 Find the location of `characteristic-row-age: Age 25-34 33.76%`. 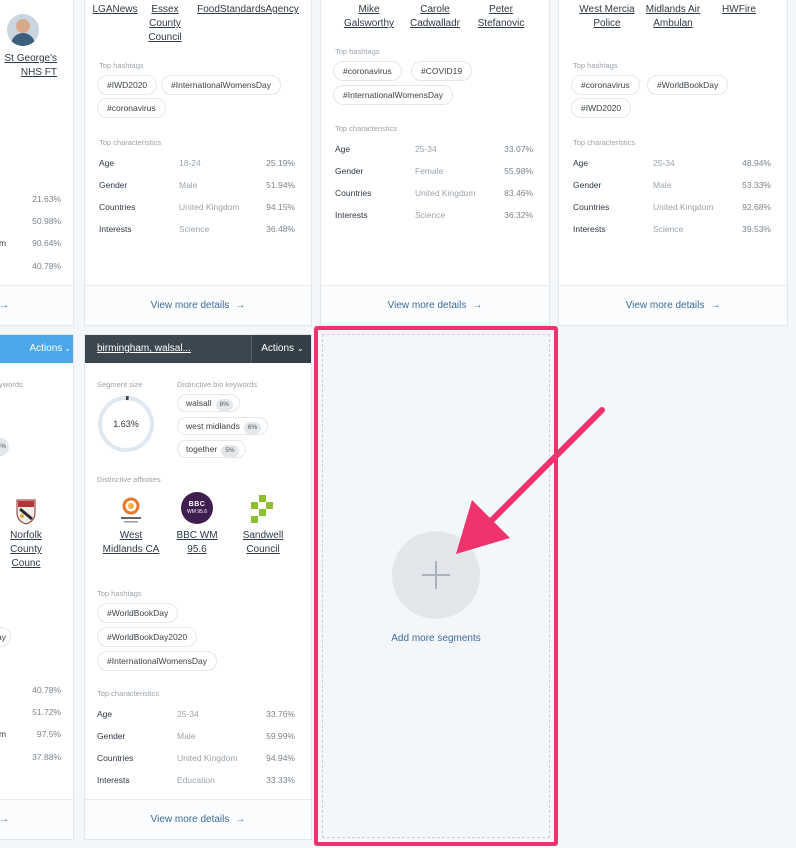

characteristic-row-age: Age 25-34 33.76% is located at coordinates (196, 714).